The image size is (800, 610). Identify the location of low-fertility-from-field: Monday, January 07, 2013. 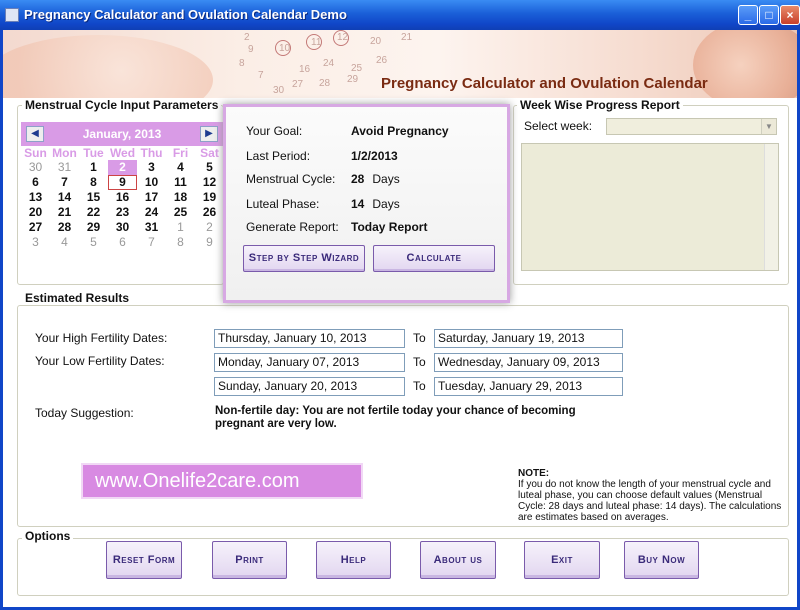
(309, 362).